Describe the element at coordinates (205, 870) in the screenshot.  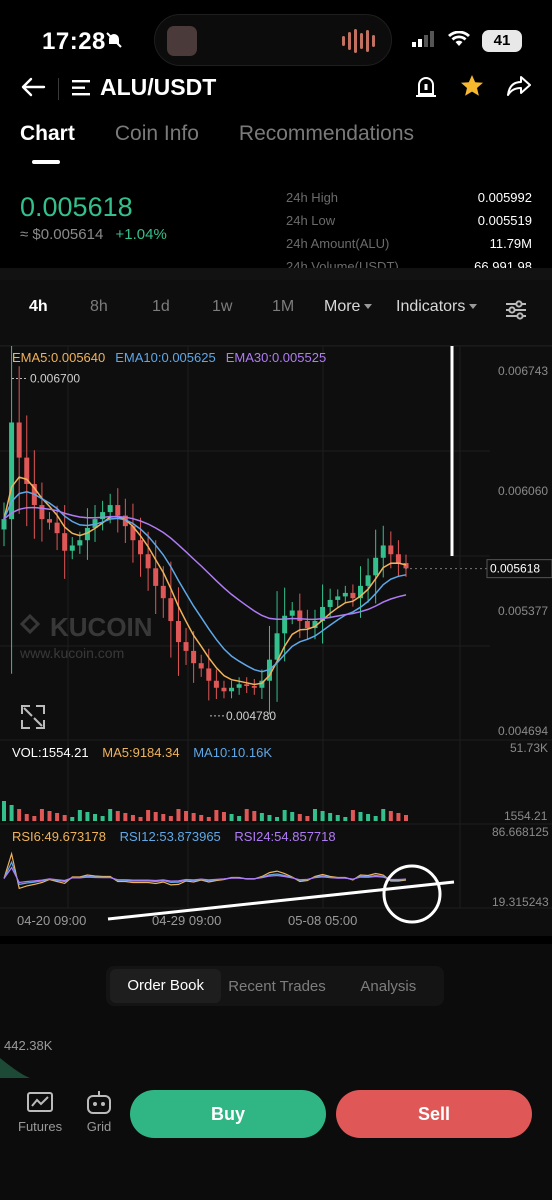
I see `rsi6-line` at that location.